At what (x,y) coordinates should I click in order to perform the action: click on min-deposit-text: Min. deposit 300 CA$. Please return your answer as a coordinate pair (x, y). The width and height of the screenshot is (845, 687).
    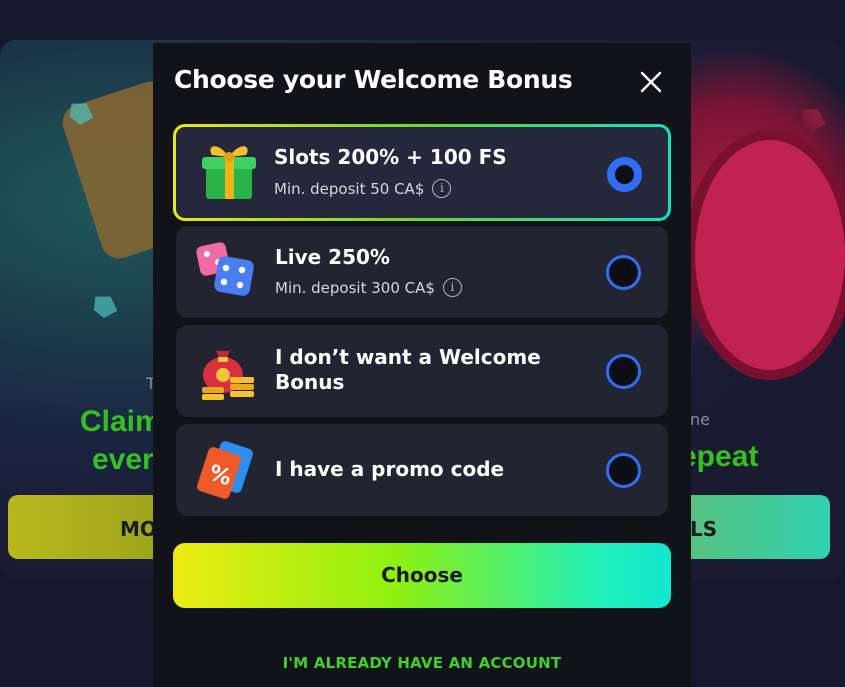
    Looking at the image, I should click on (355, 287).